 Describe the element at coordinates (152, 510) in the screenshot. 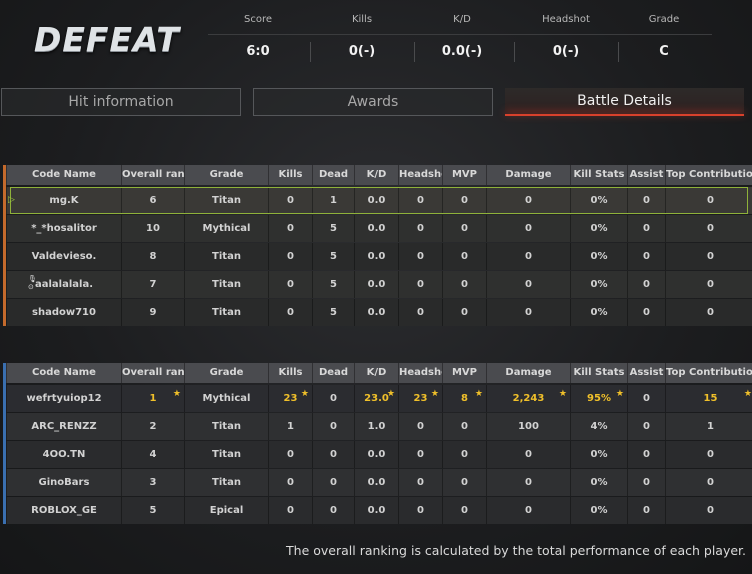

I see `cell-overall-ranking: 5` at that location.